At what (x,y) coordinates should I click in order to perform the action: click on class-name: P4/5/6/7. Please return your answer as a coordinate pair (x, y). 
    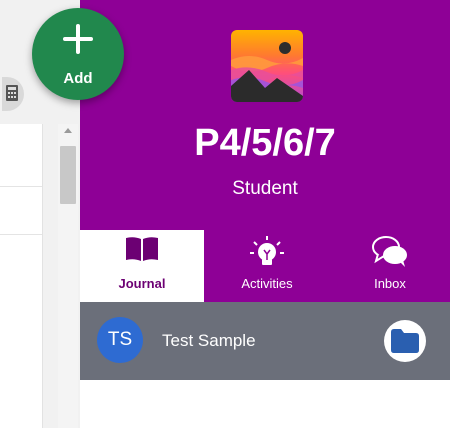
    Looking at the image, I should click on (265, 143).